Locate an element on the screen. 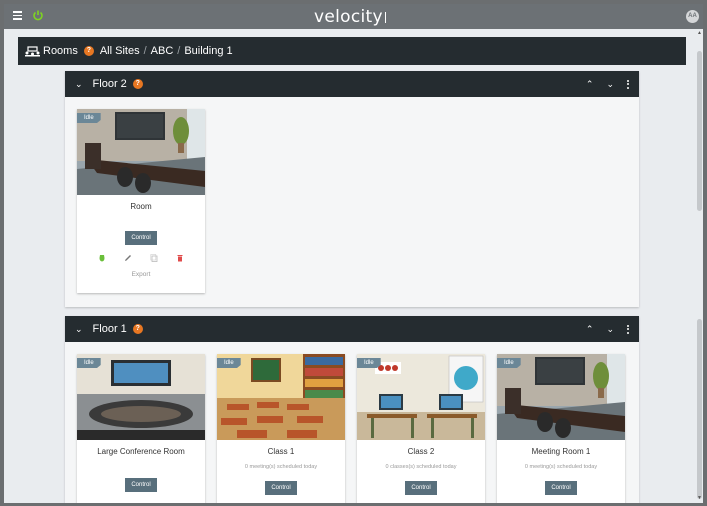 This screenshot has width=707, height=506. floor-title: Floor 2 is located at coordinates (109, 84).